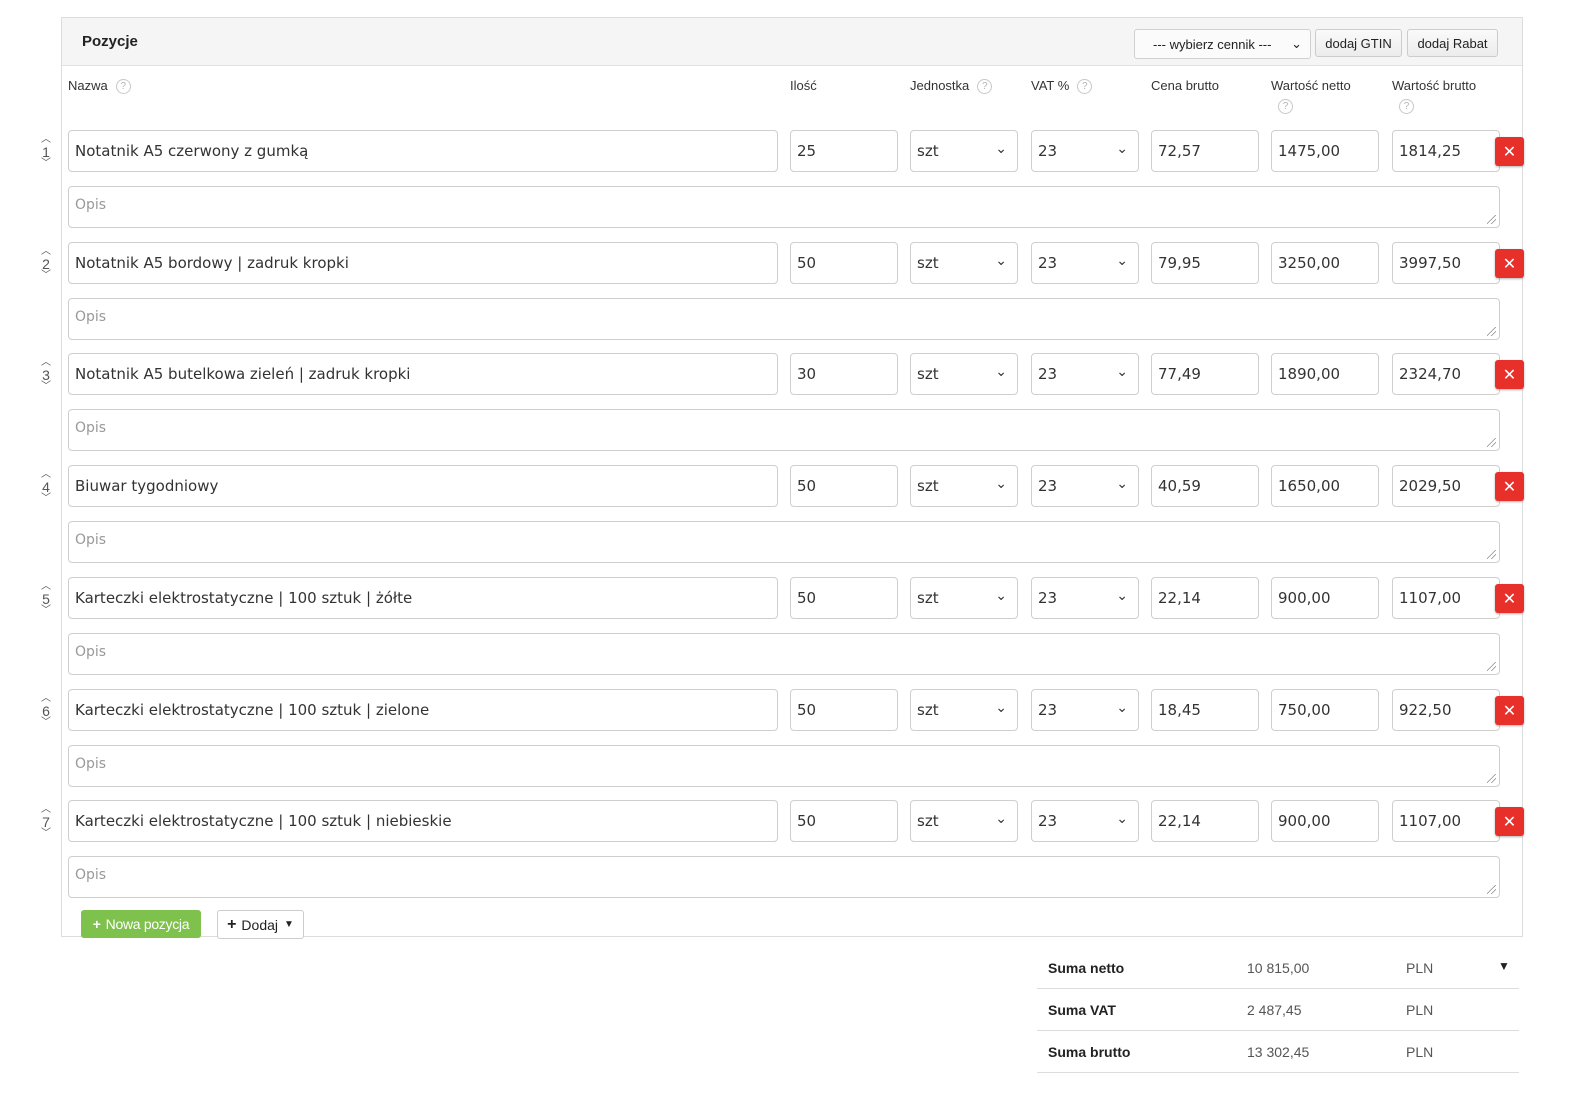  I want to click on item-qty-input: 30, so click(844, 374).